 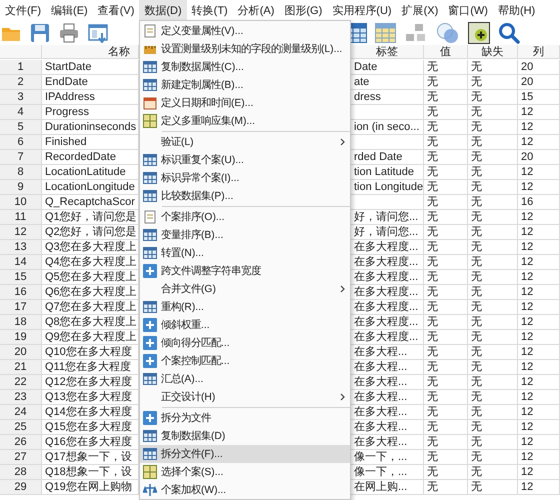 I want to click on menu-item: 编辑(E), so click(x=69, y=10).